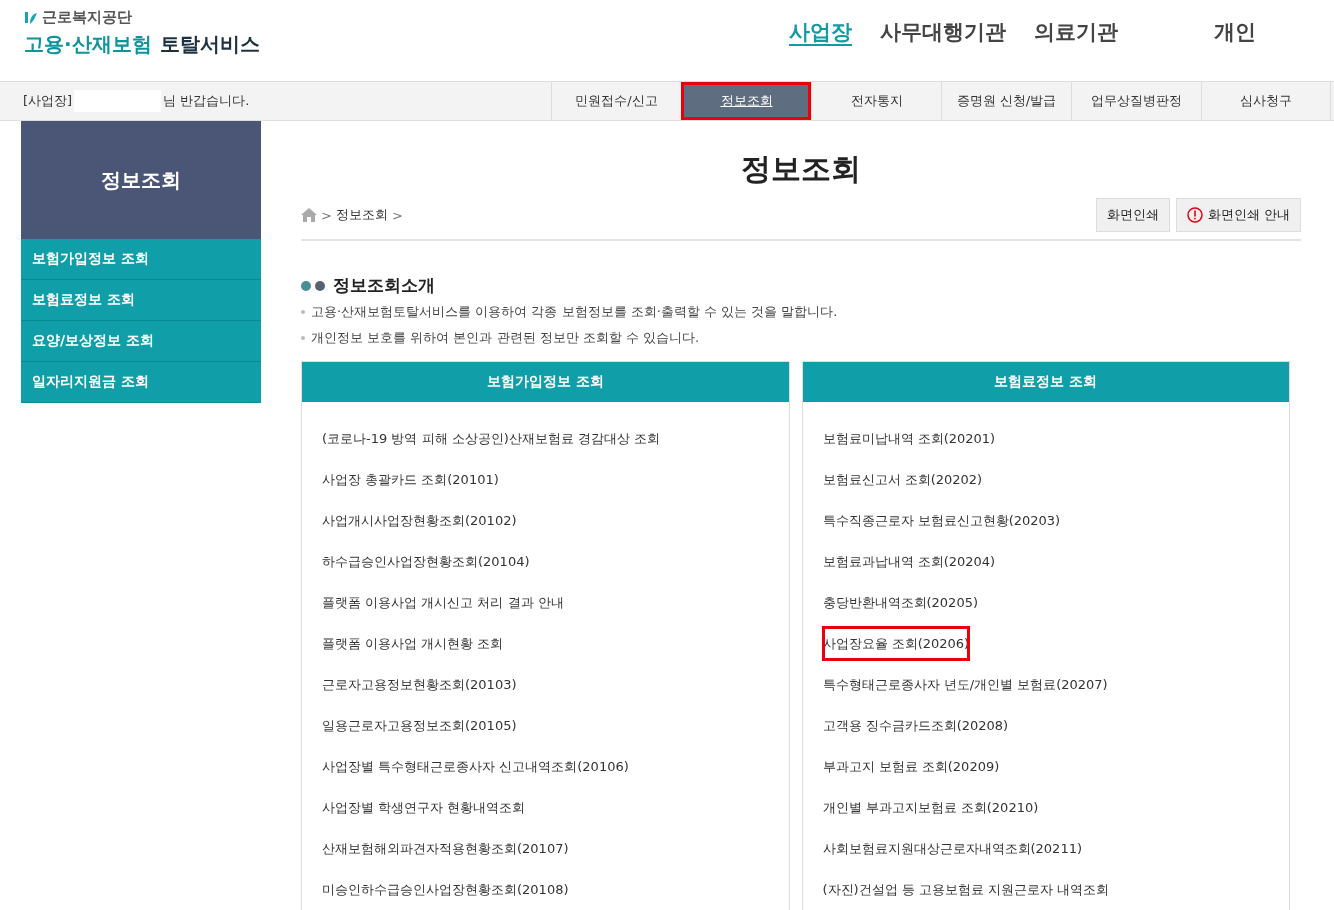  Describe the element at coordinates (545, 382) in the screenshot. I see `panel-title: 보험가입정보 조회` at that location.